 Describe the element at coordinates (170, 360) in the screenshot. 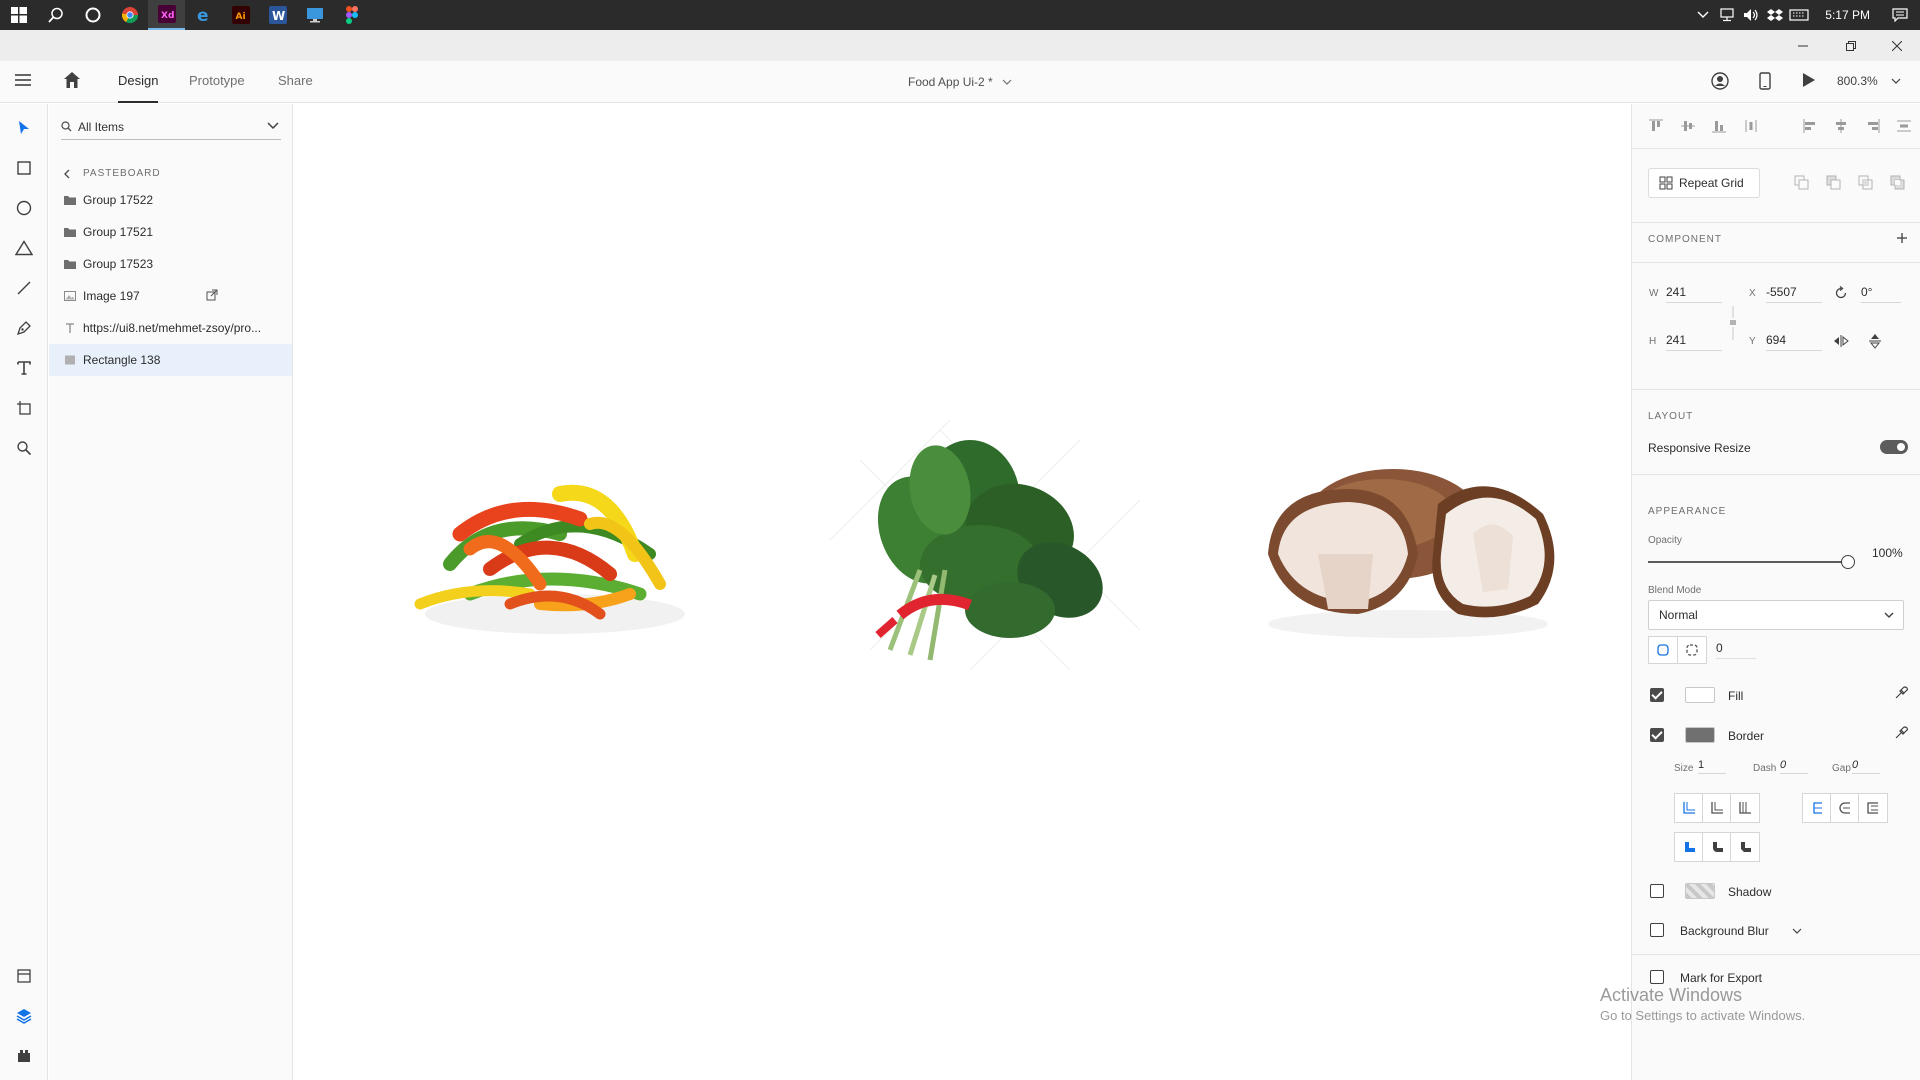

I see `layer-row: Rectangle 138` at that location.